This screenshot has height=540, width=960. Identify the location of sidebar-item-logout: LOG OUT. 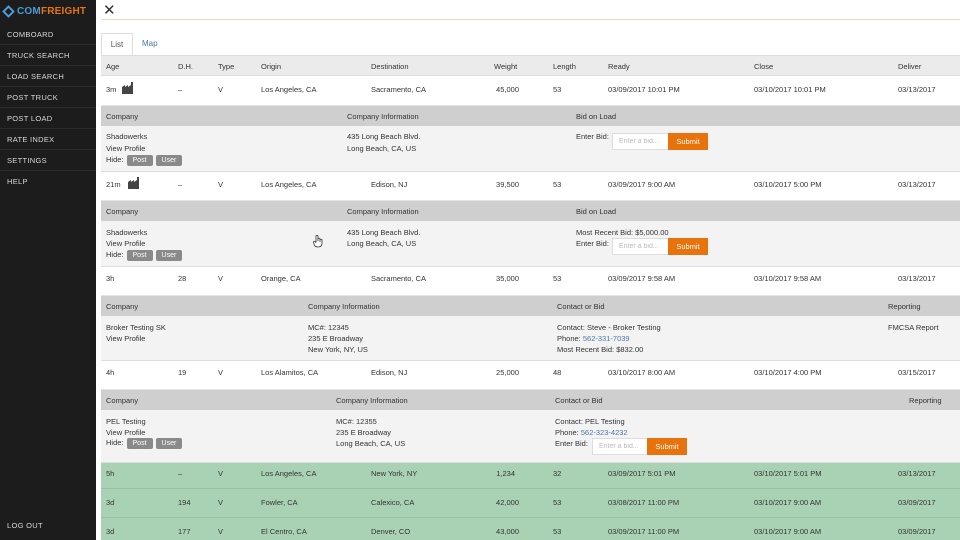
(48, 526).